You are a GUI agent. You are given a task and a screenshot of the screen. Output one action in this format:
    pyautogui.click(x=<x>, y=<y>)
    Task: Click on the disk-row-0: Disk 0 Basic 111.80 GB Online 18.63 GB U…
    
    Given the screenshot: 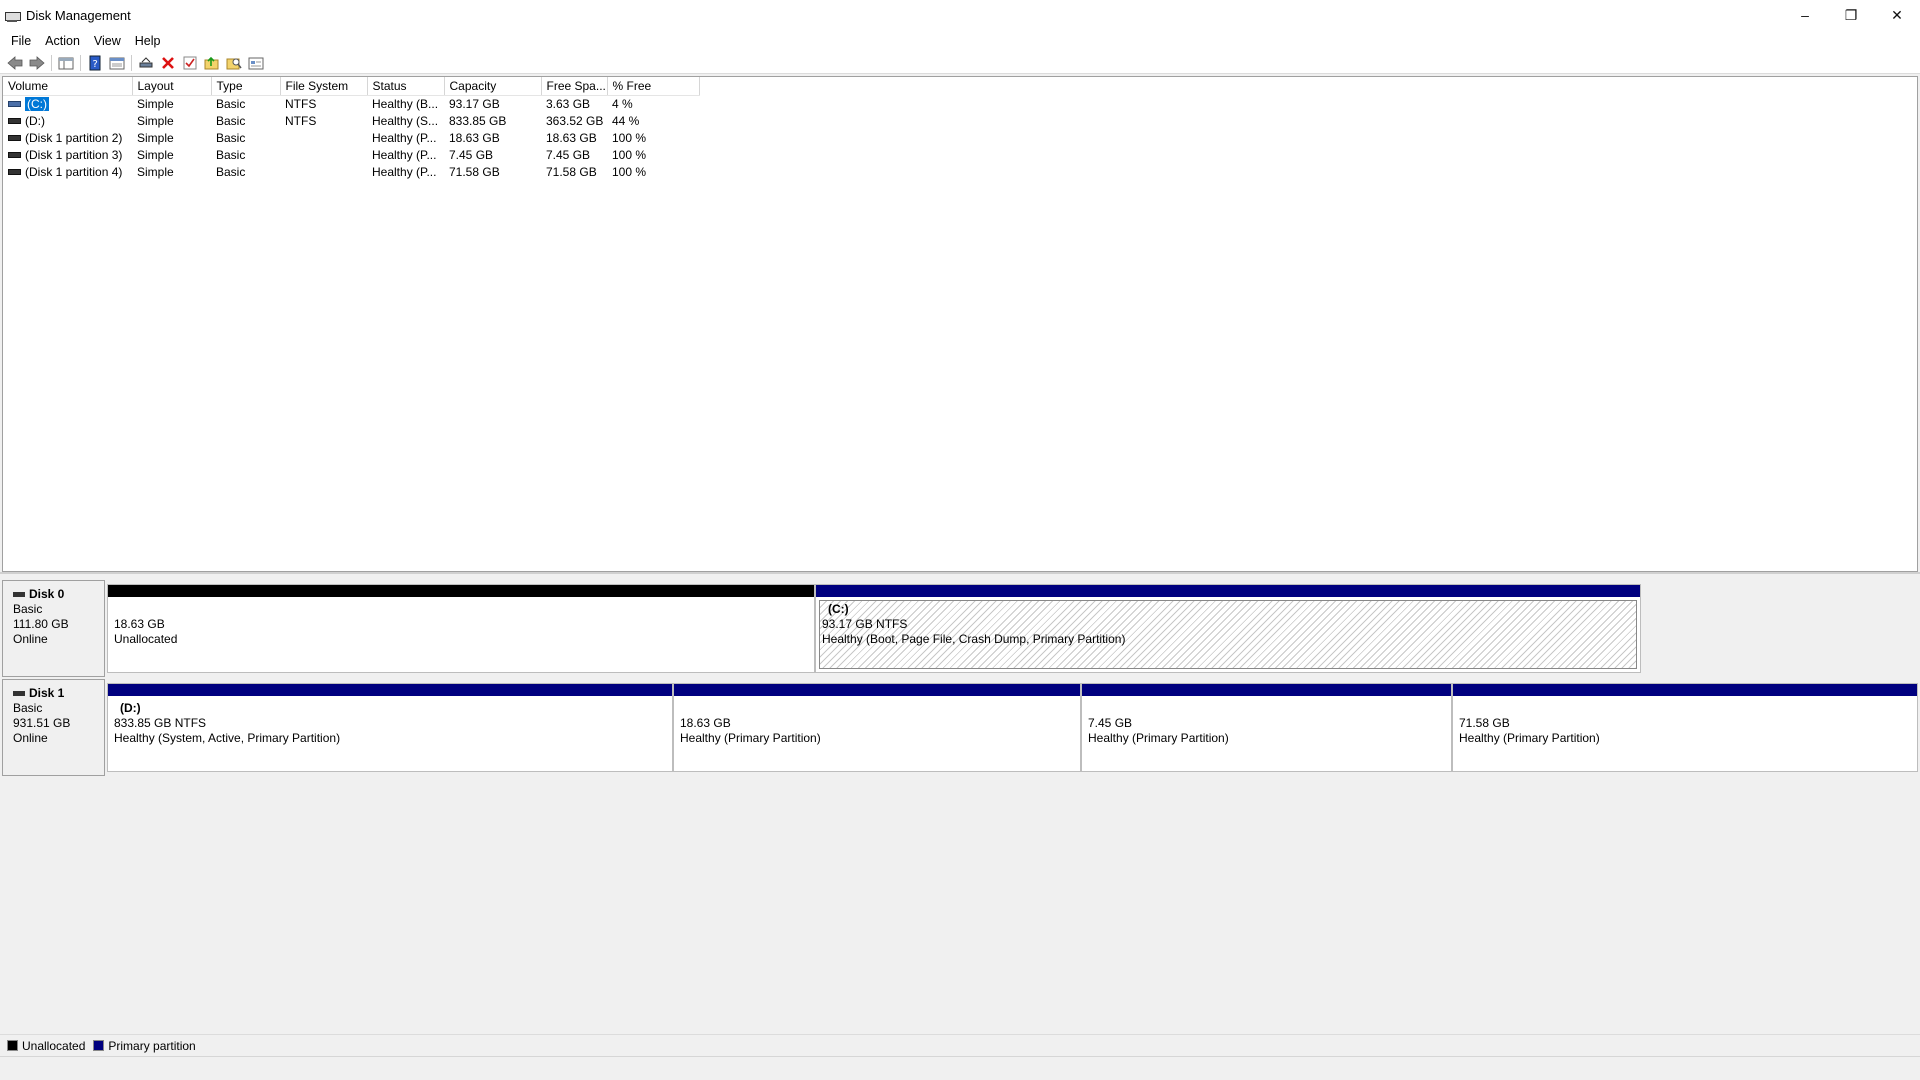 What is the action you would take?
    pyautogui.click(x=822, y=628)
    